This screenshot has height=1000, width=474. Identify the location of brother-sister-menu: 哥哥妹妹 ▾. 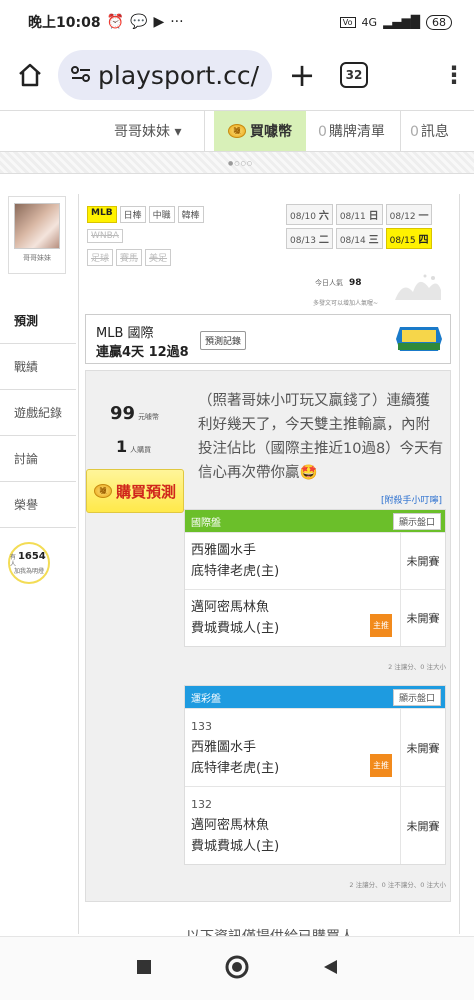
(147, 131).